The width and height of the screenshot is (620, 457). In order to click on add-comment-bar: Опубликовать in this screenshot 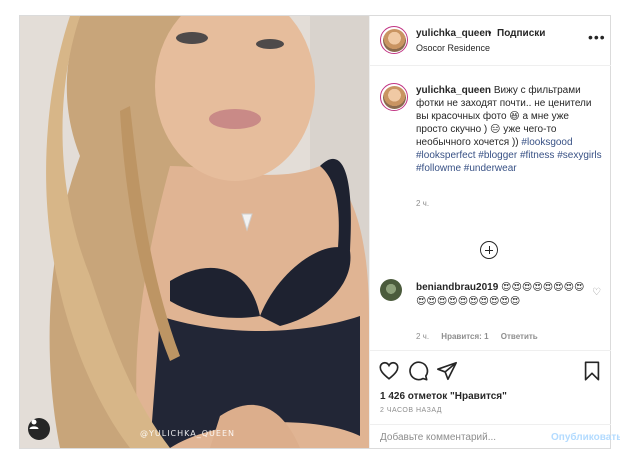, I will do `click(495, 436)`.